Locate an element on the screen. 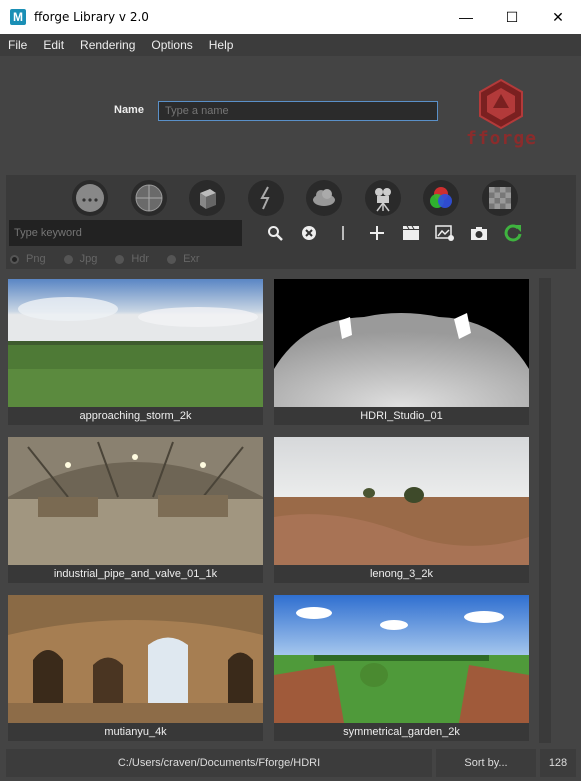 This screenshot has width=581, height=781. search-button is located at coordinates (275, 233).